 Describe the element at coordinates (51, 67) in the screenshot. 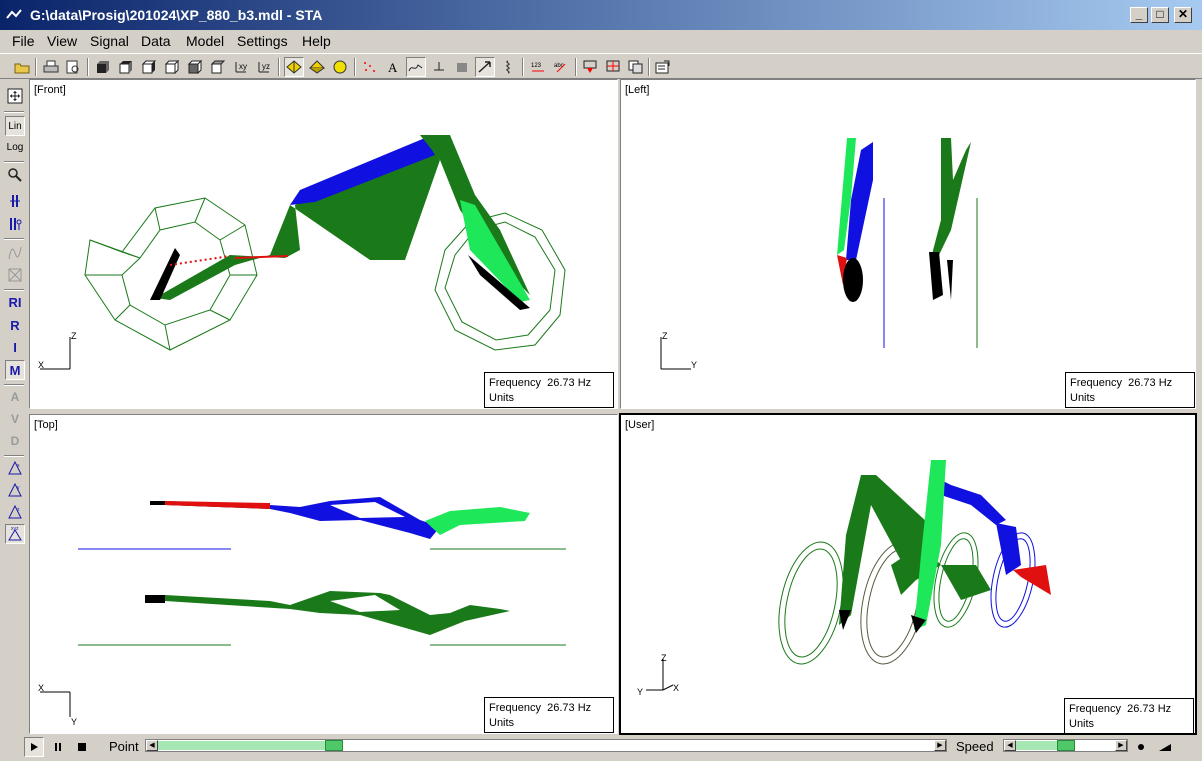

I see `print-icon` at that location.